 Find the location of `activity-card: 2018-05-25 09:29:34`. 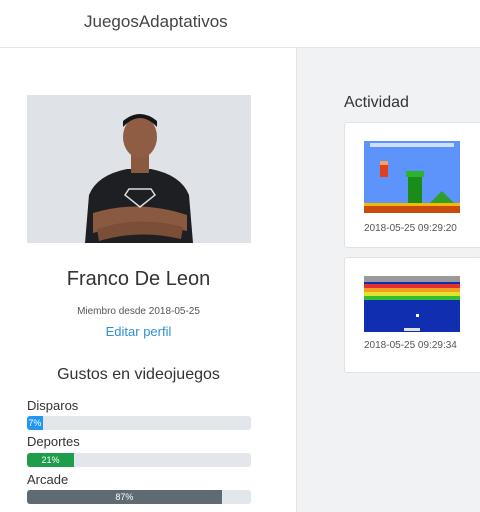

activity-card: 2018-05-25 09:29:34 is located at coordinates (412, 315).